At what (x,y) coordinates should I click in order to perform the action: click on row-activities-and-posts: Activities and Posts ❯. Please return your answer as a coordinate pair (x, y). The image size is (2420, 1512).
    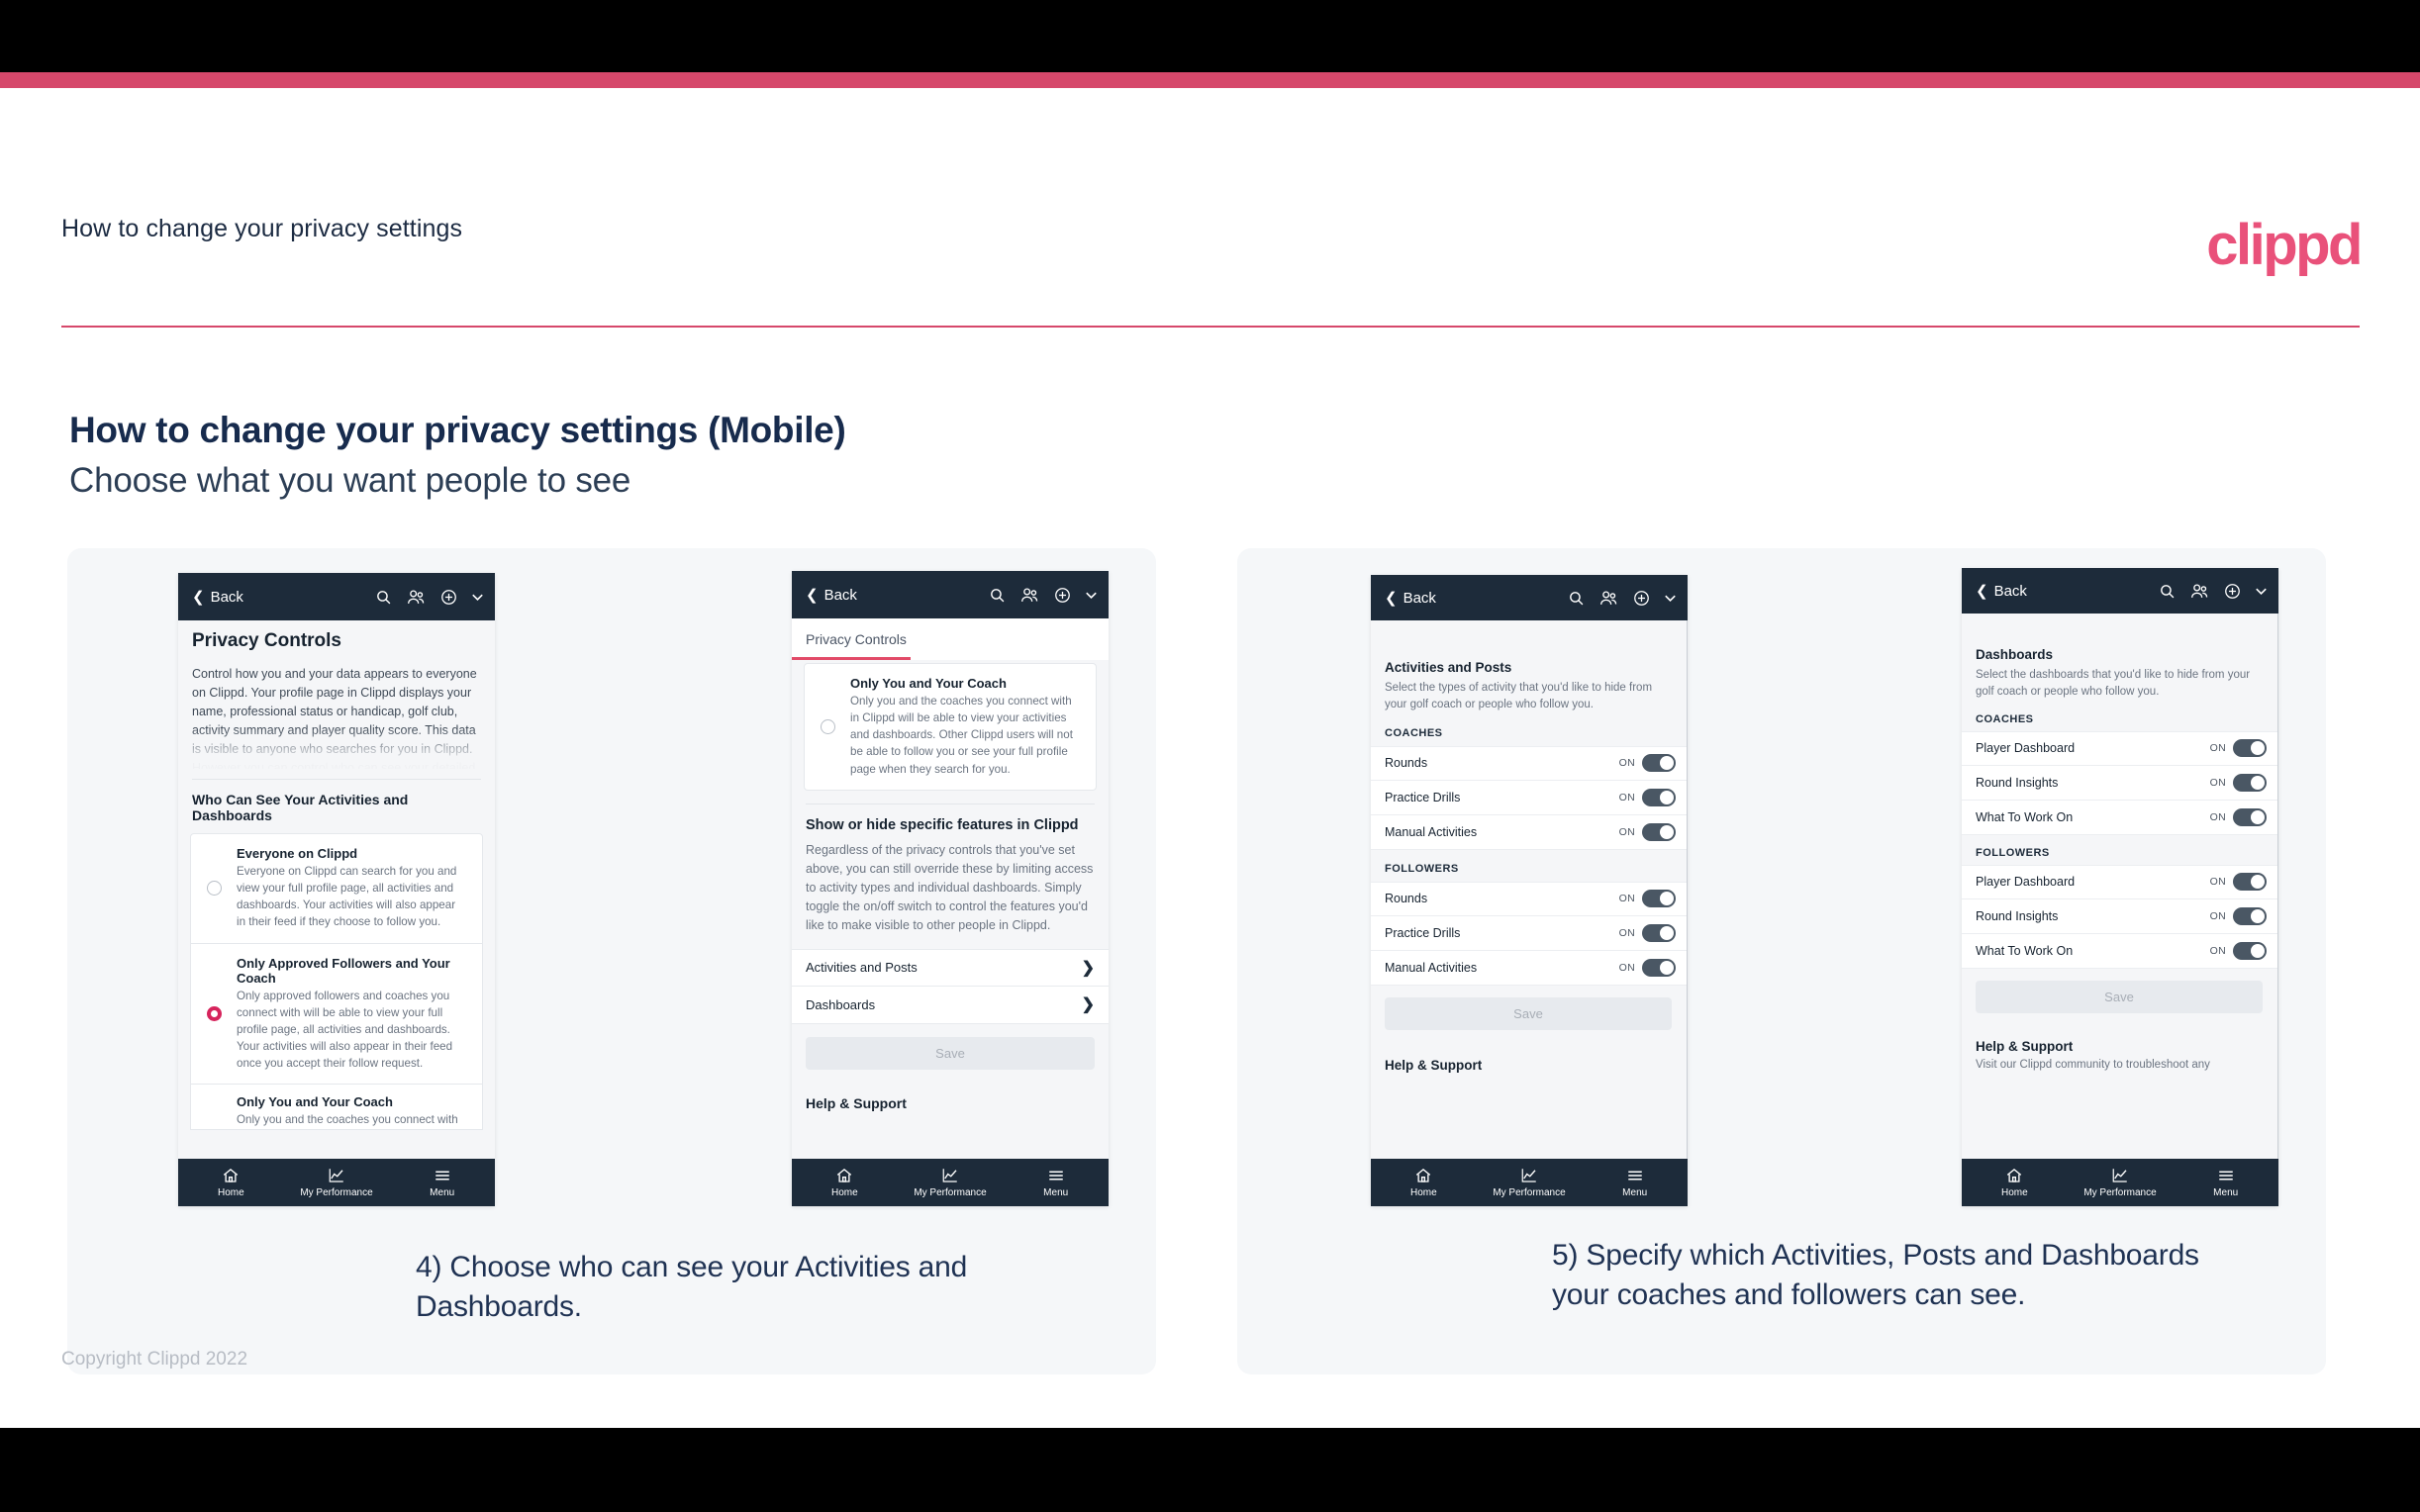
    Looking at the image, I should click on (950, 967).